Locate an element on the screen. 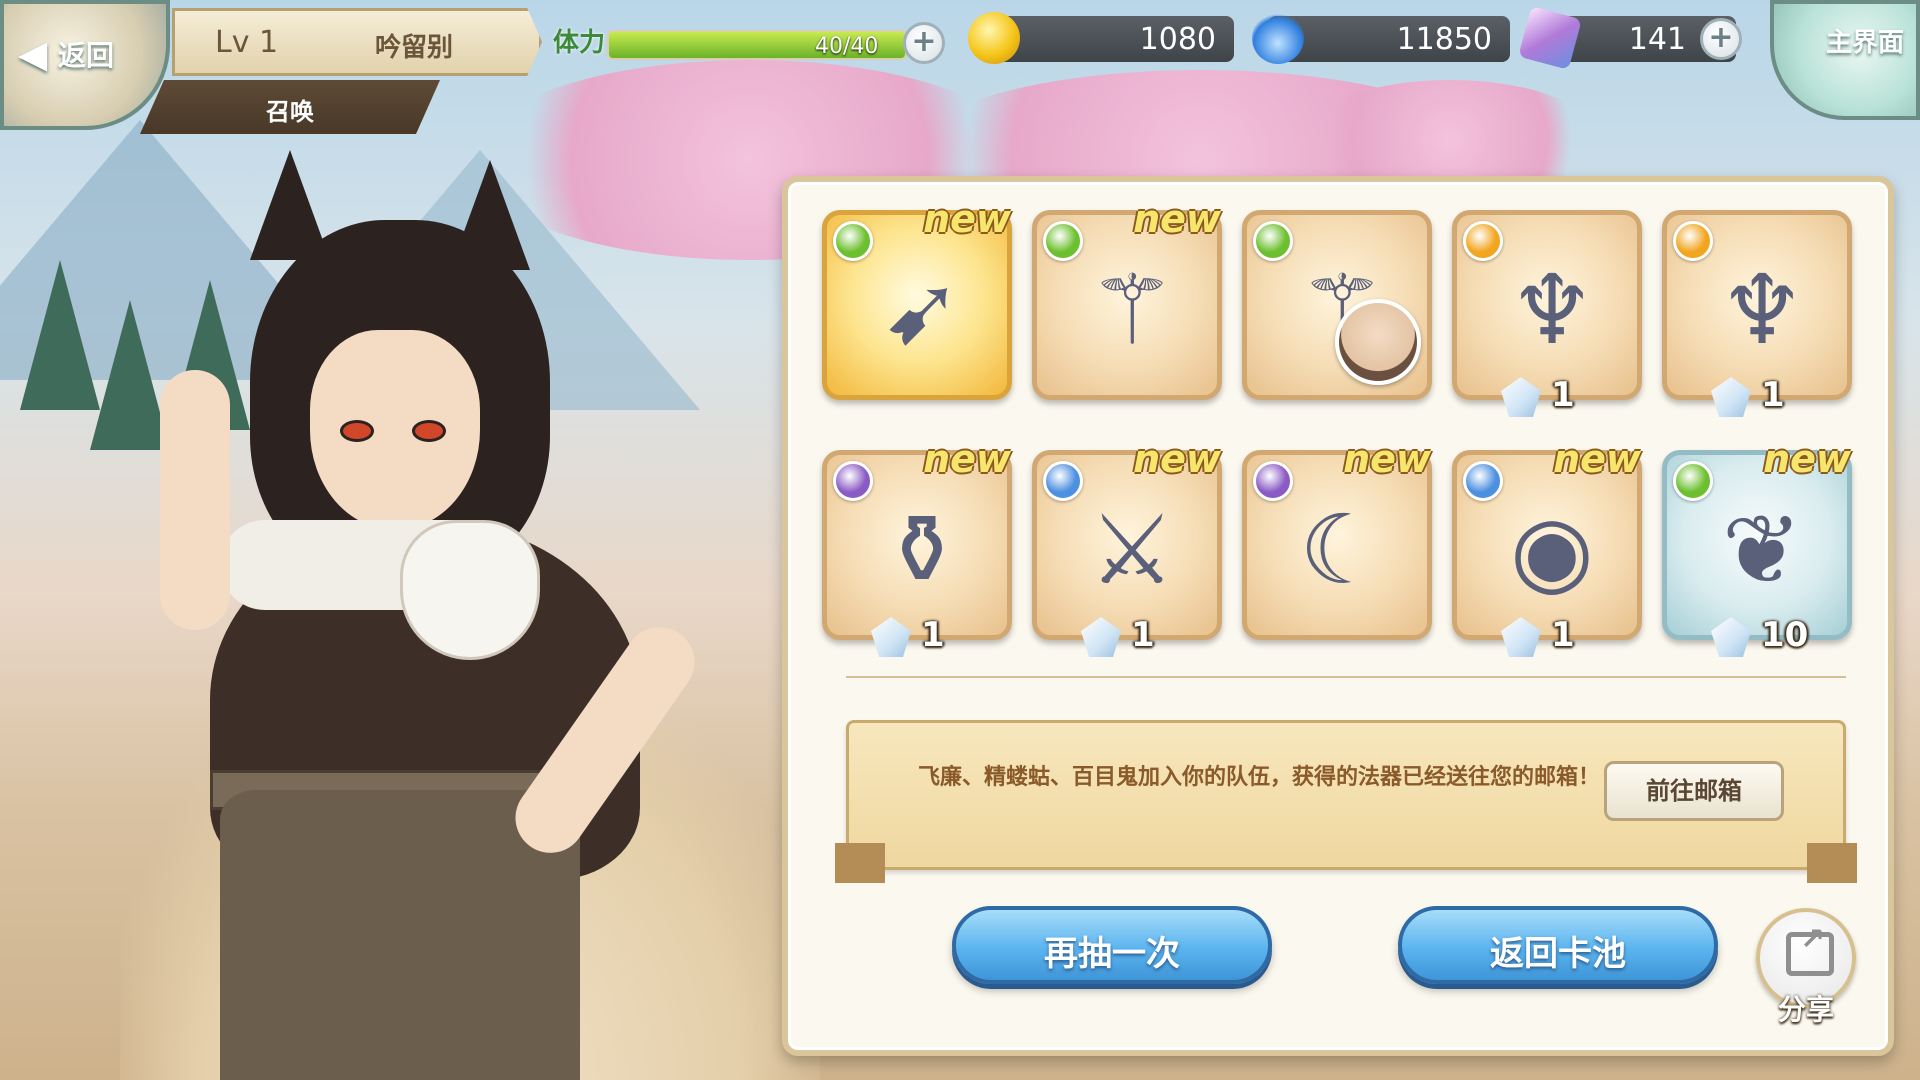 The height and width of the screenshot is (1080, 1920). player-level: Lv 1 is located at coordinates (247, 42).